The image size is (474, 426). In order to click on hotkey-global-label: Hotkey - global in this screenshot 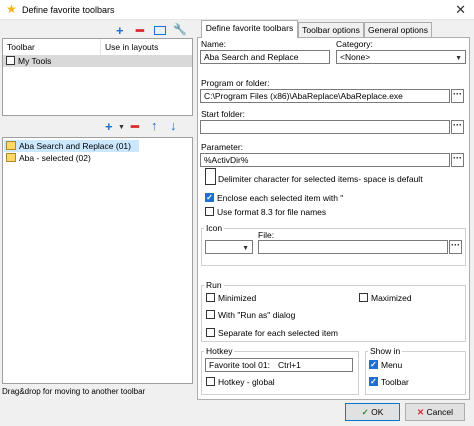, I will do `click(246, 382)`.